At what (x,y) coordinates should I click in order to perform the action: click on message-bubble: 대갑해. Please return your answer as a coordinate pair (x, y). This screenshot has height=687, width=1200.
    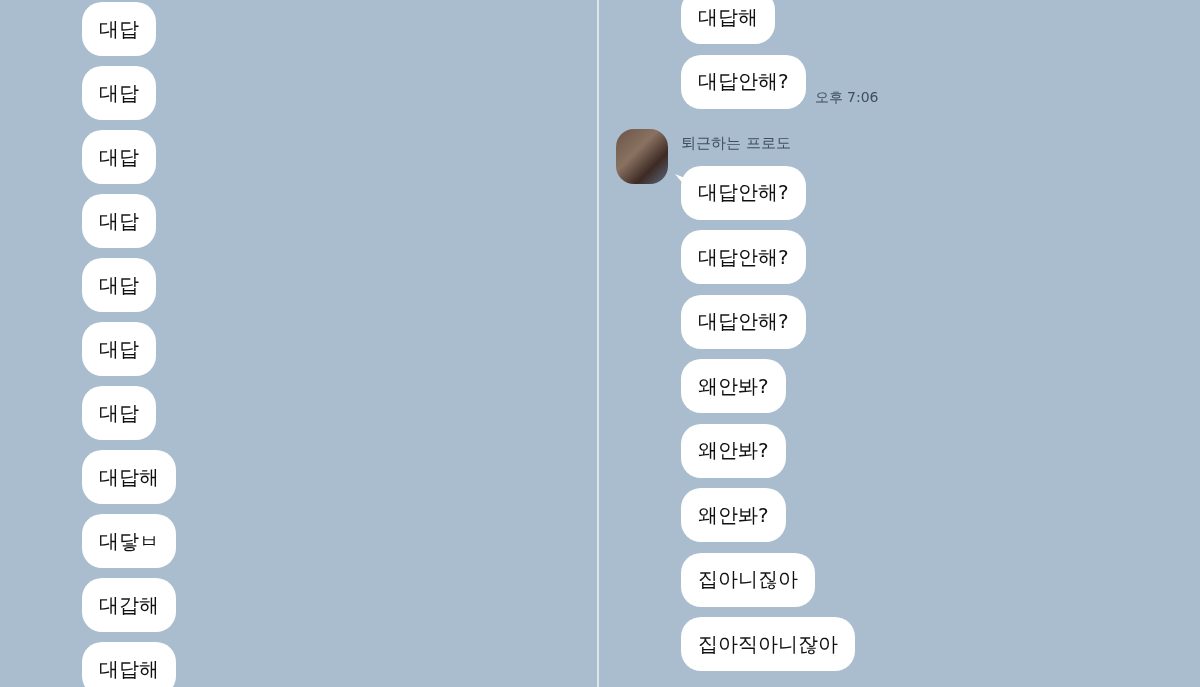
    Looking at the image, I should click on (129, 605).